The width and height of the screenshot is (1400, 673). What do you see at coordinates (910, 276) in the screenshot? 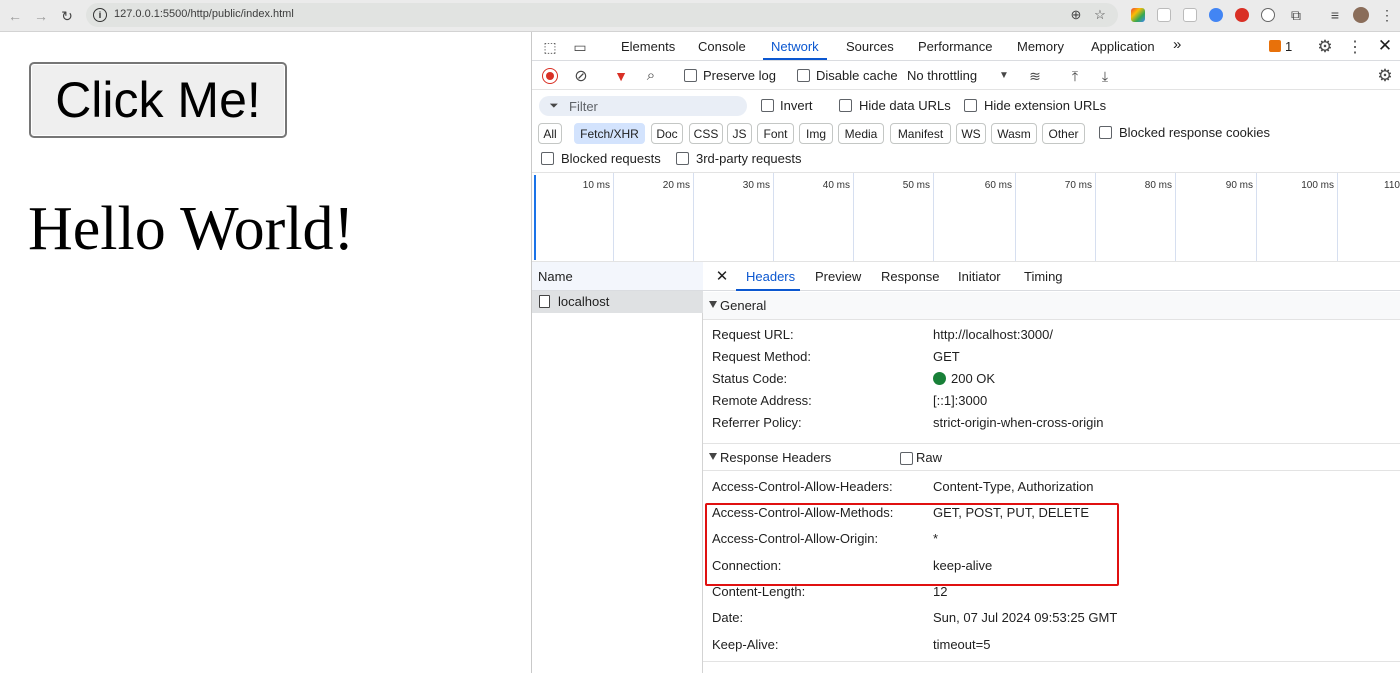
I see `tab-response: Response` at bounding box center [910, 276].